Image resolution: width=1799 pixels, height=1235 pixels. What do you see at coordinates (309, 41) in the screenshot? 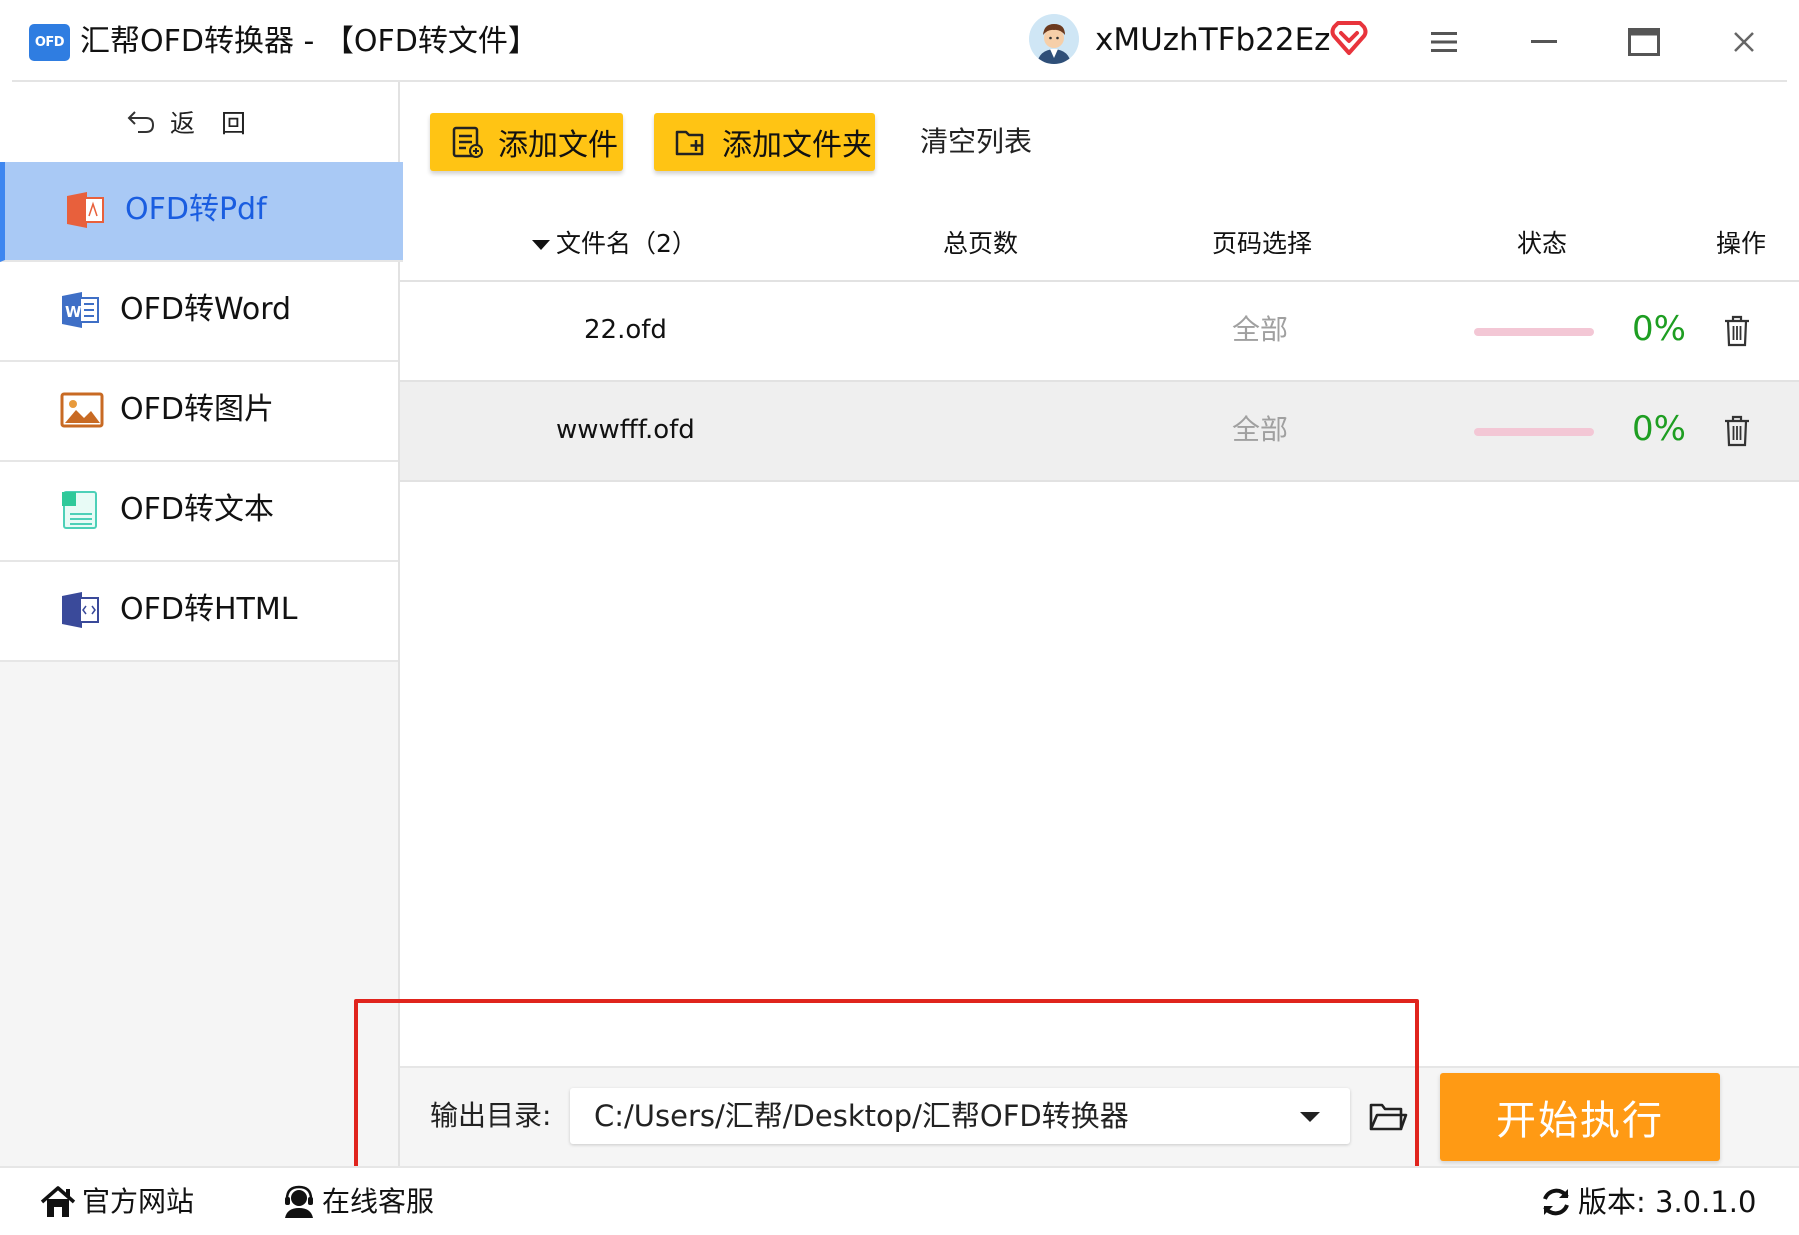
I see `window-title: 汇帮OFD转换器 - 【OFD转文件】` at bounding box center [309, 41].